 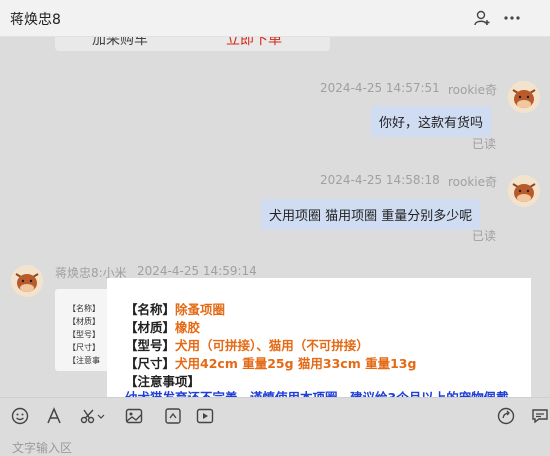 I want to click on product-name: 【名称】除蚤项圈, so click(x=175, y=309).